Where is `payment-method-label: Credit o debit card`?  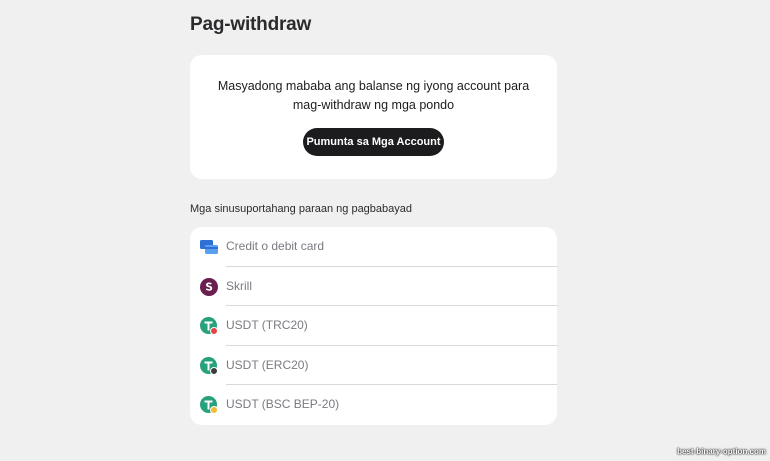
payment-method-label: Credit o debit card is located at coordinates (275, 246).